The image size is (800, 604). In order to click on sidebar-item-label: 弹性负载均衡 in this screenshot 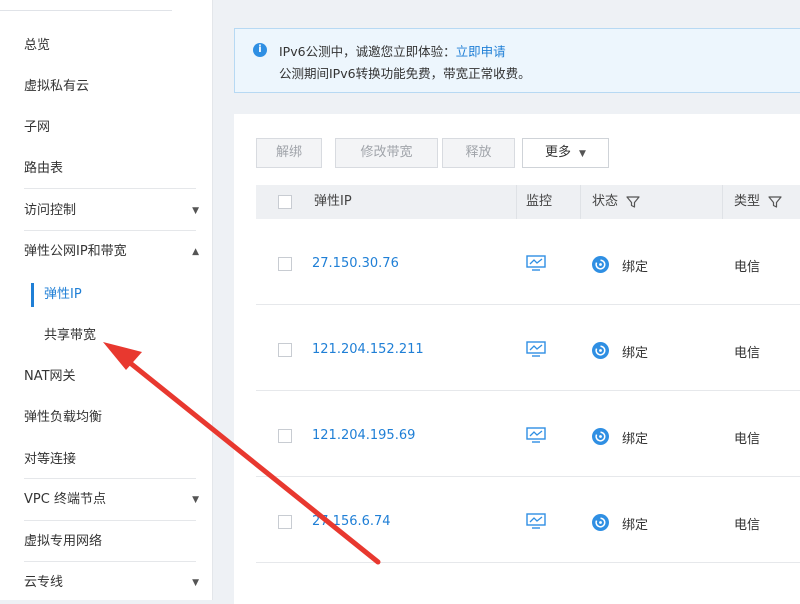, I will do `click(63, 417)`.